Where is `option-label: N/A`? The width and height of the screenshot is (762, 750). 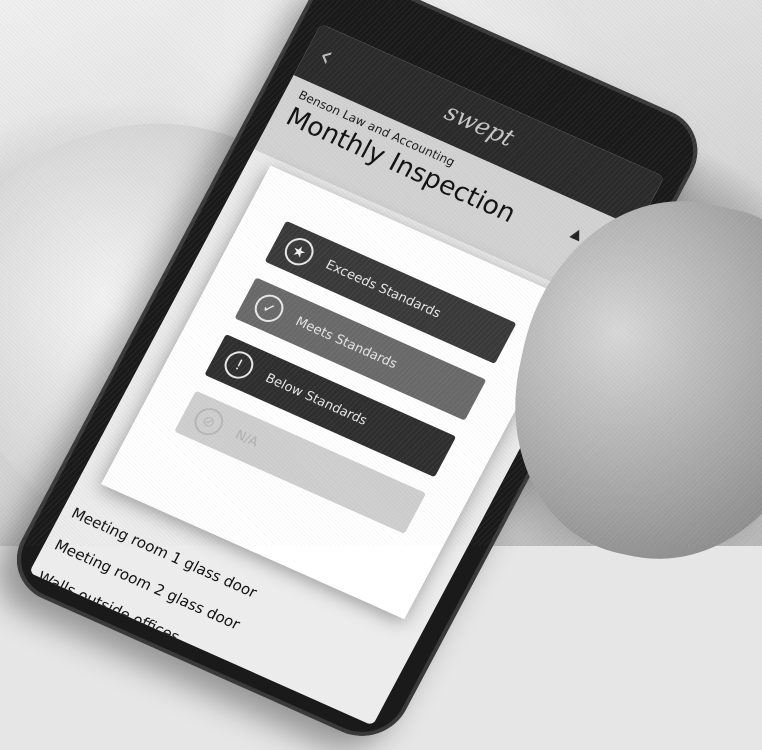
option-label: N/A is located at coordinates (246, 438).